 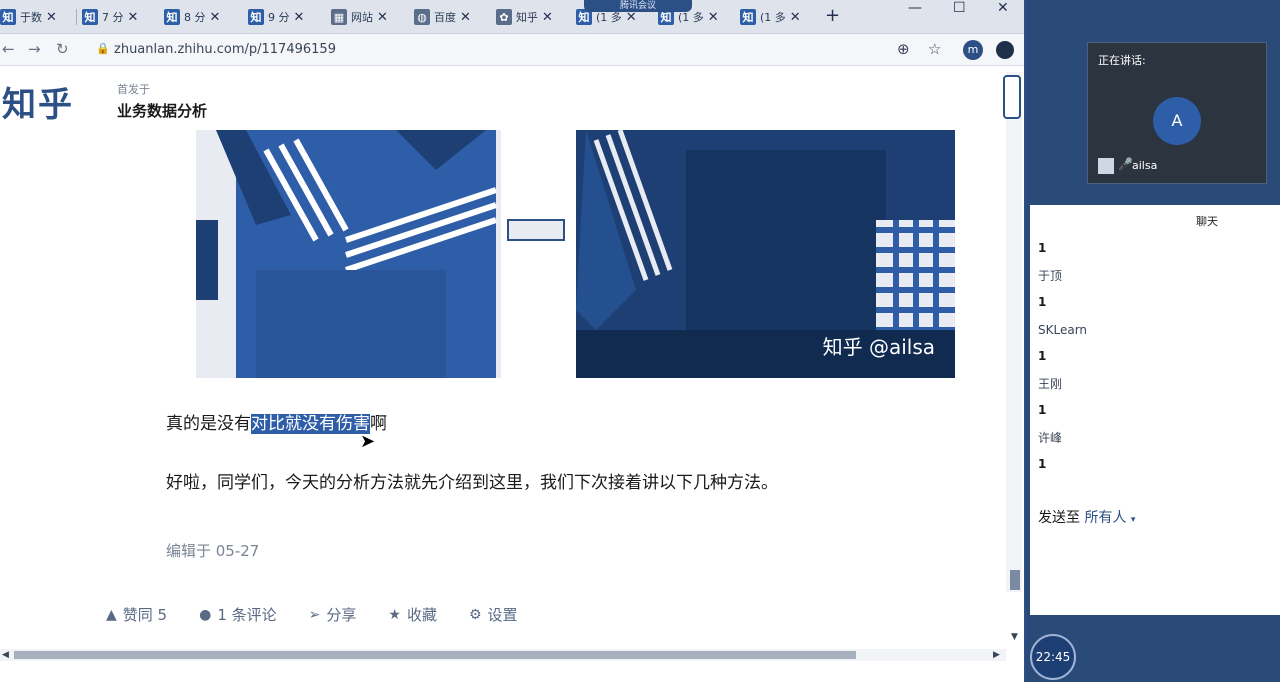 What do you see at coordinates (394, 614) in the screenshot?
I see `star-icon: ★` at bounding box center [394, 614].